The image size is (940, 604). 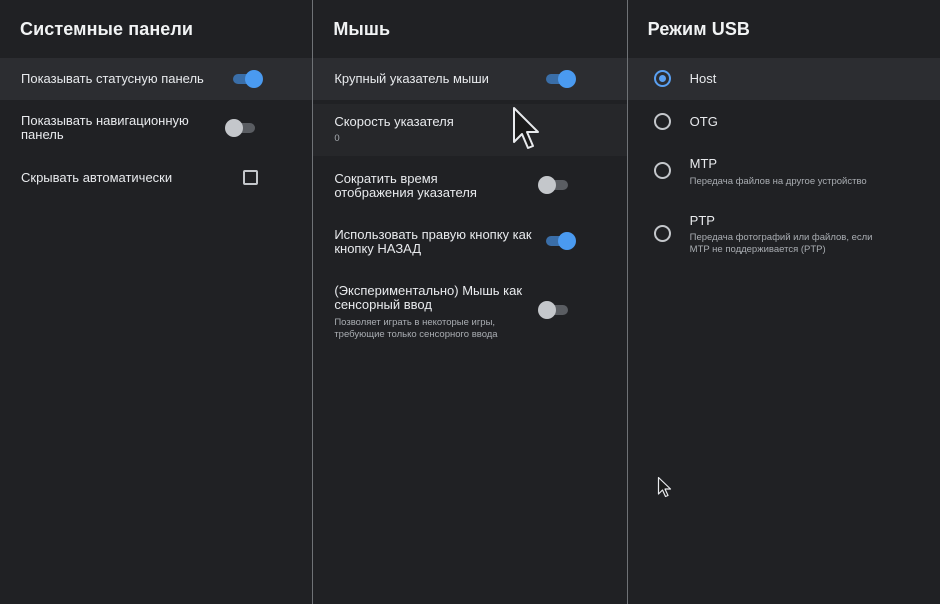 I want to click on auto-hide-row: Скрывать автоматически, so click(x=156, y=178).